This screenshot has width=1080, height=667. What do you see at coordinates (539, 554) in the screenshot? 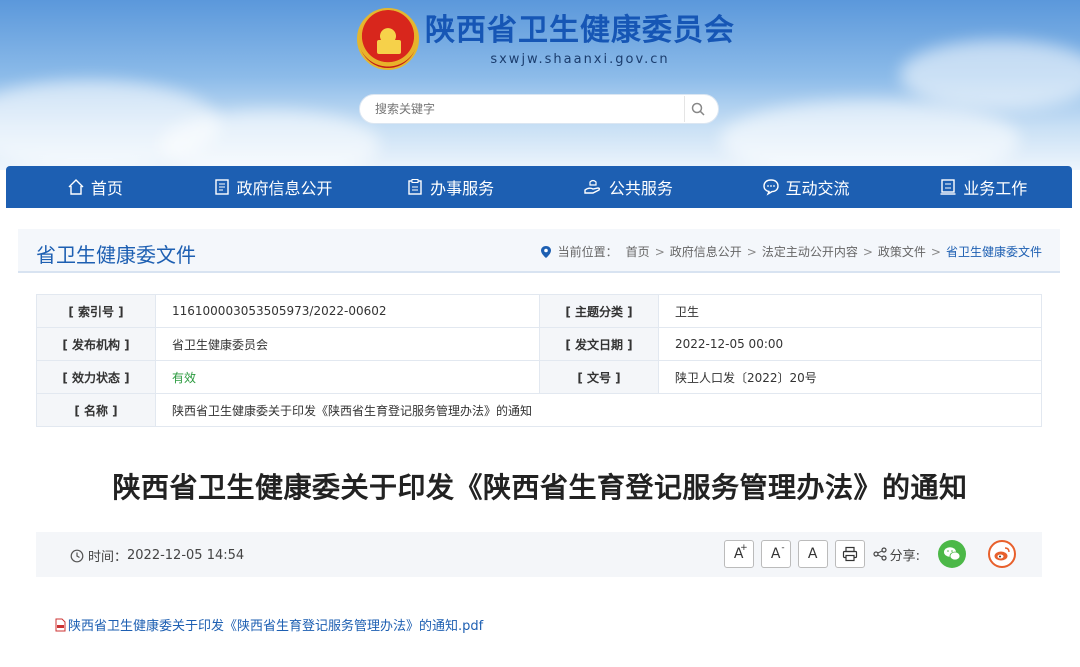
I see `article-toolbar: 时间： 2022-12-05 14:54 A + A- A 分享:` at bounding box center [539, 554].